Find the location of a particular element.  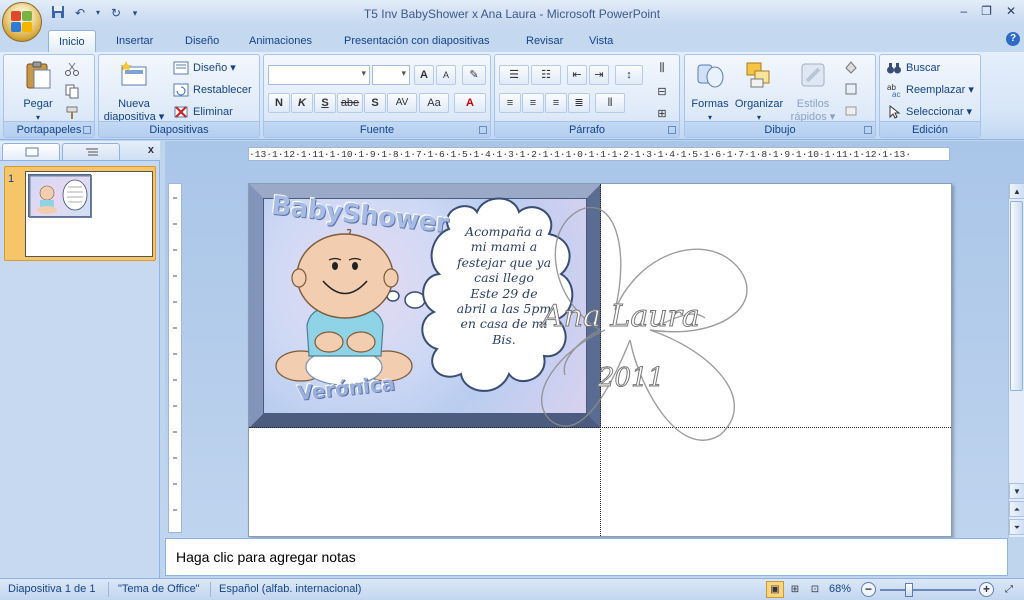

justify-icon: ≣ is located at coordinates (579, 103).